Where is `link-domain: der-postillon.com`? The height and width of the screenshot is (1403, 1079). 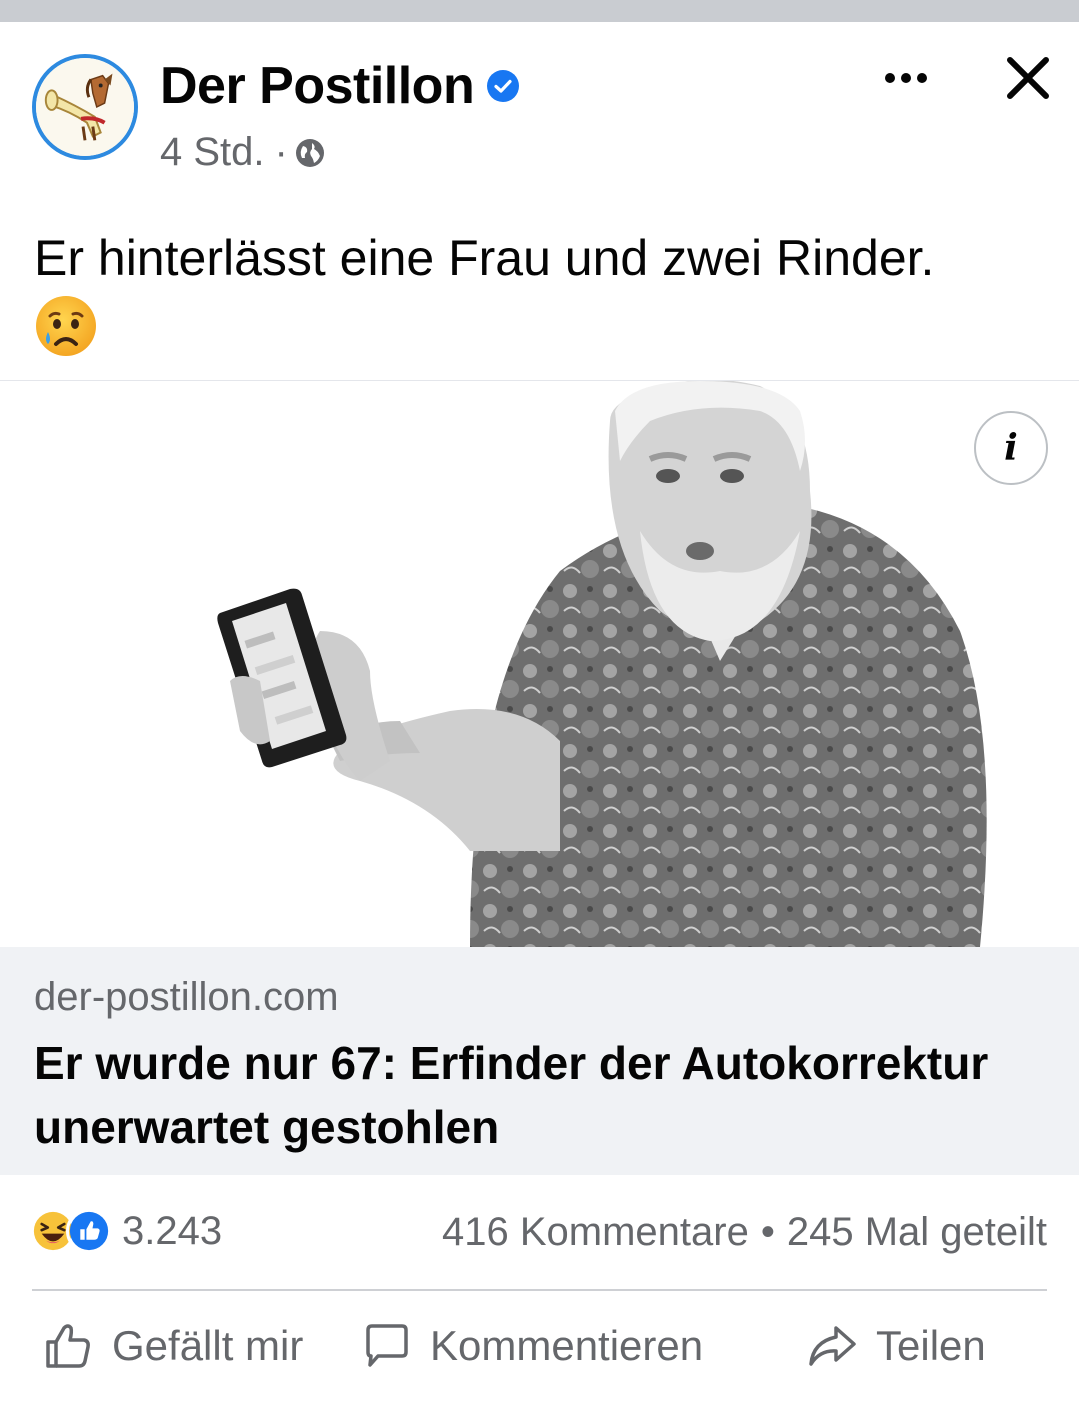
link-domain: der-postillon.com is located at coordinates (186, 997).